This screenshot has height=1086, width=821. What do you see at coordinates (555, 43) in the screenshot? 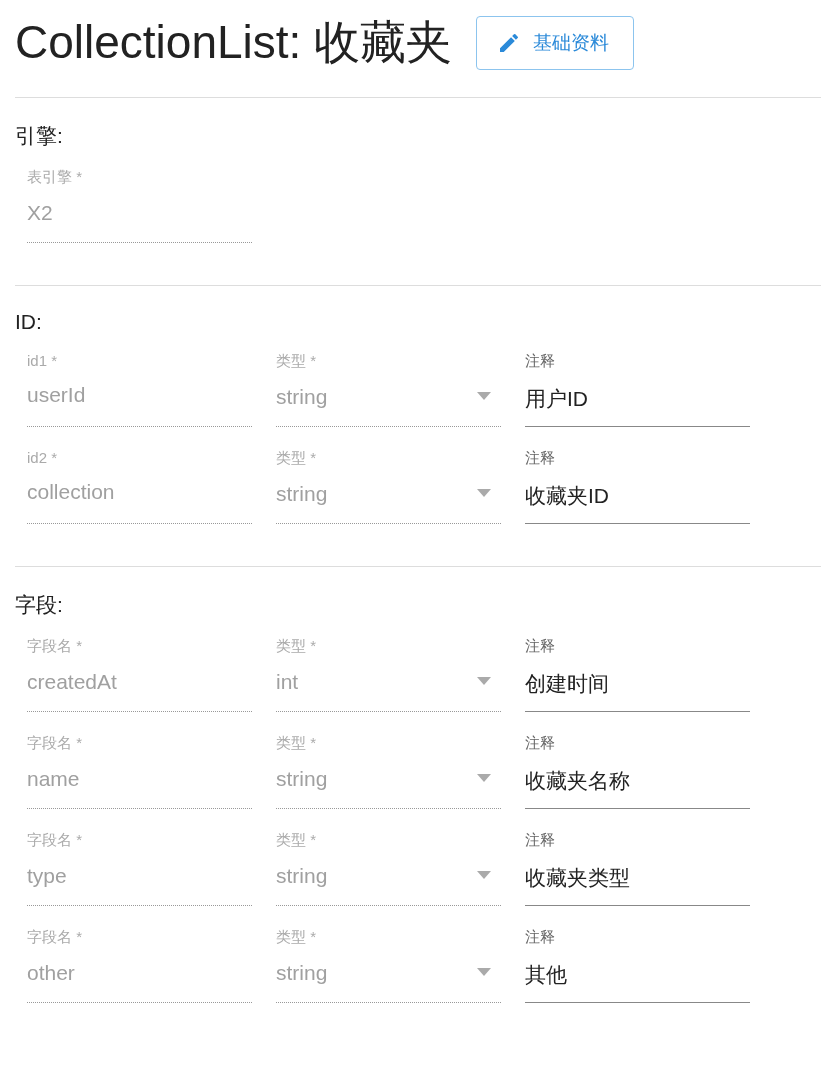
I see `edit-button: 基础资料` at bounding box center [555, 43].